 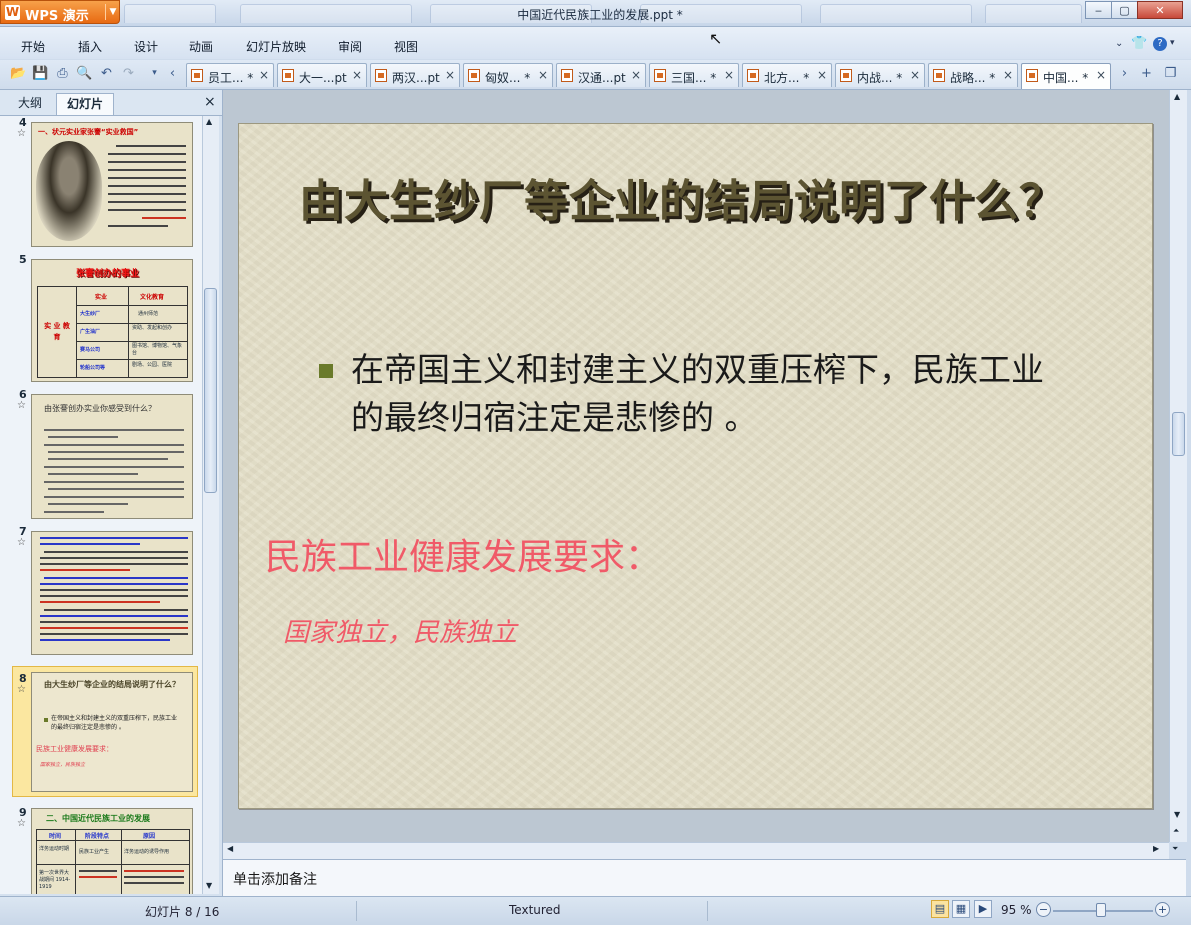 What do you see at coordinates (62, 73) in the screenshot?
I see `print-icon: ⎙` at bounding box center [62, 73].